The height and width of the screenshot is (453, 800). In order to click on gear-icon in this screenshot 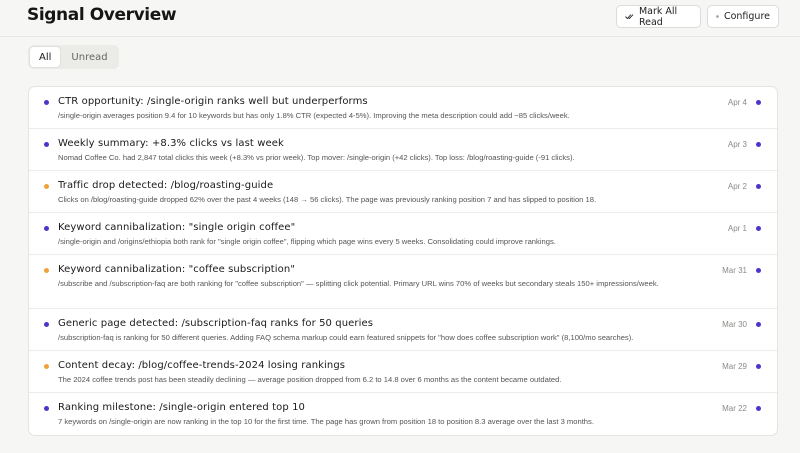, I will do `click(717, 16)`.